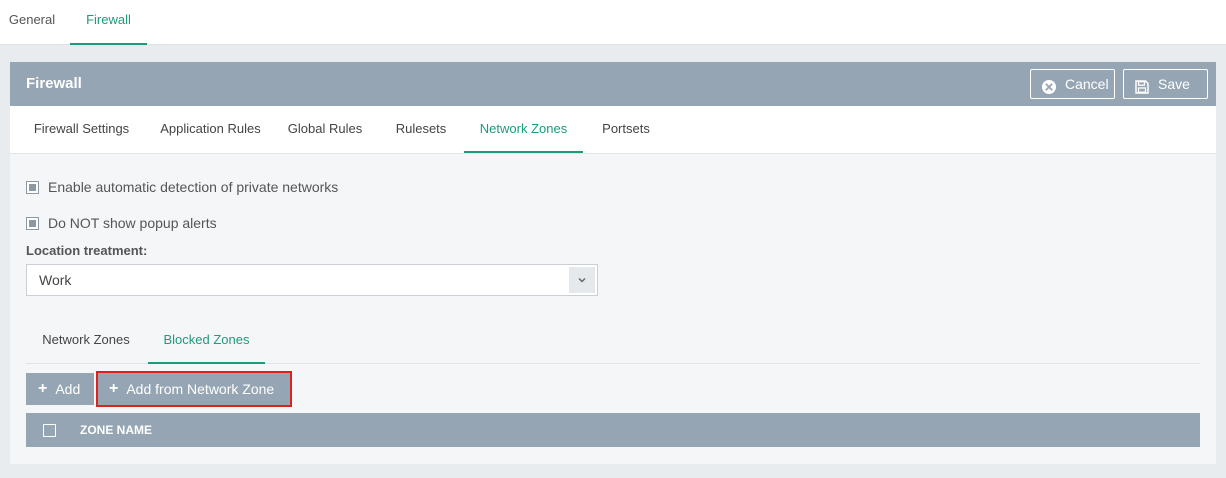  I want to click on tab-global-rules: Global Rules, so click(325, 129).